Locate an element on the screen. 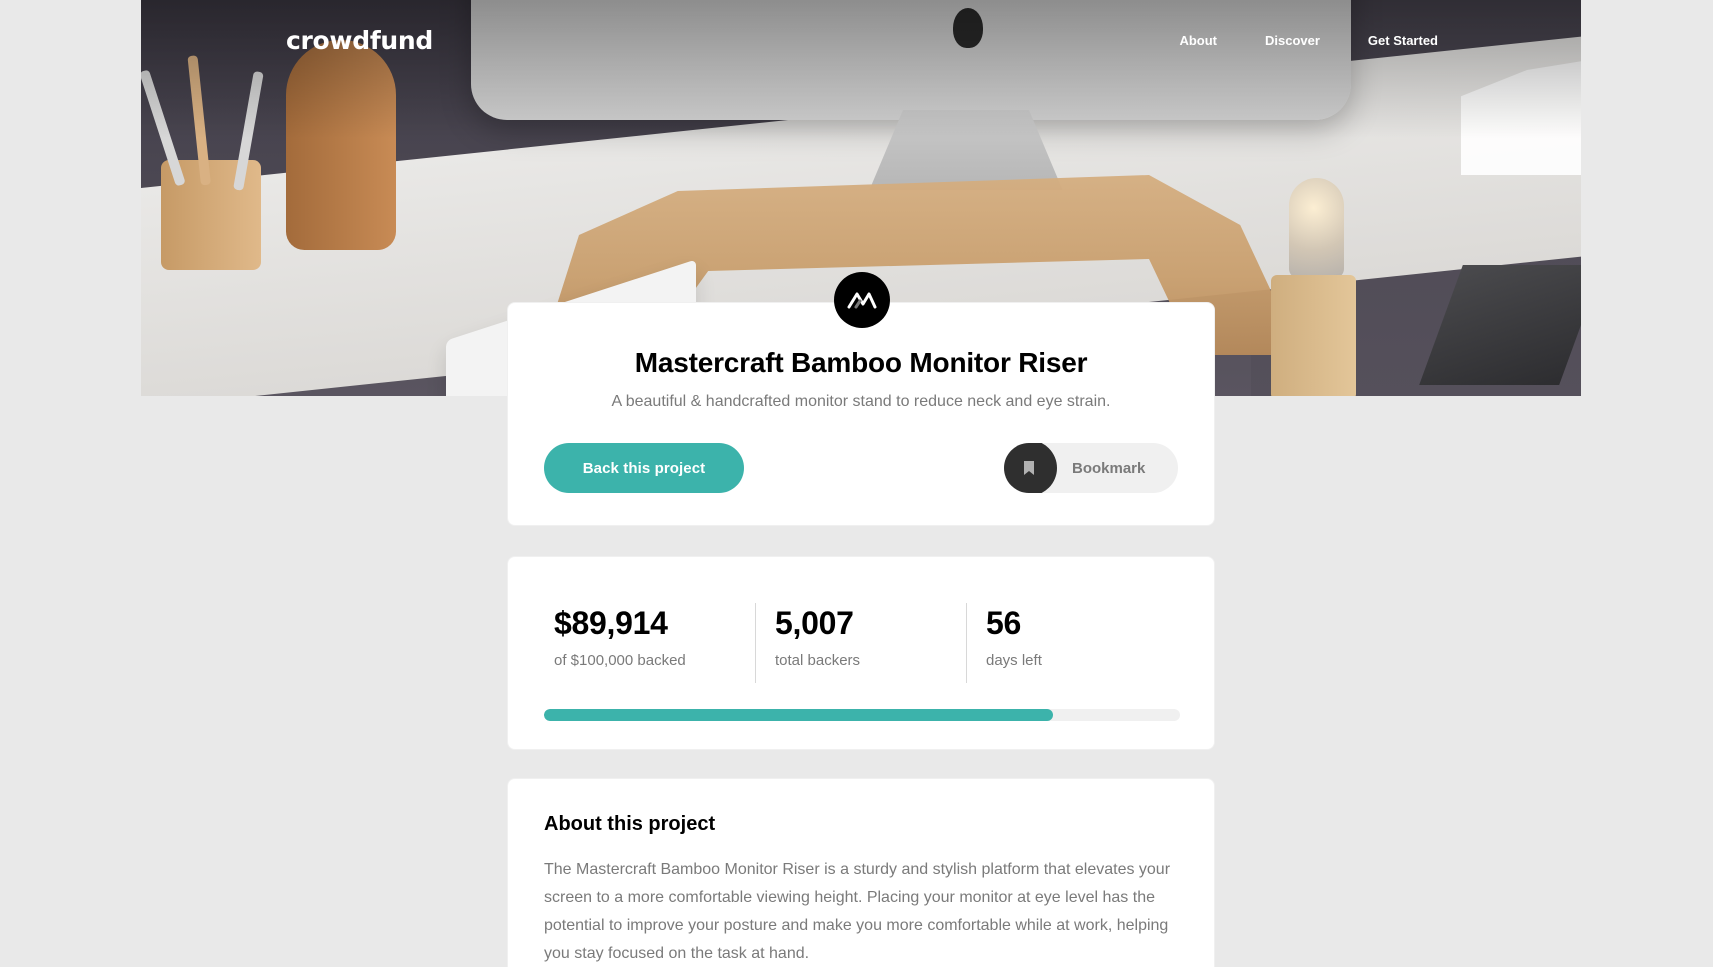 The width and height of the screenshot is (1713, 967). nav-links: About Discover Get Started is located at coordinates (1308, 40).